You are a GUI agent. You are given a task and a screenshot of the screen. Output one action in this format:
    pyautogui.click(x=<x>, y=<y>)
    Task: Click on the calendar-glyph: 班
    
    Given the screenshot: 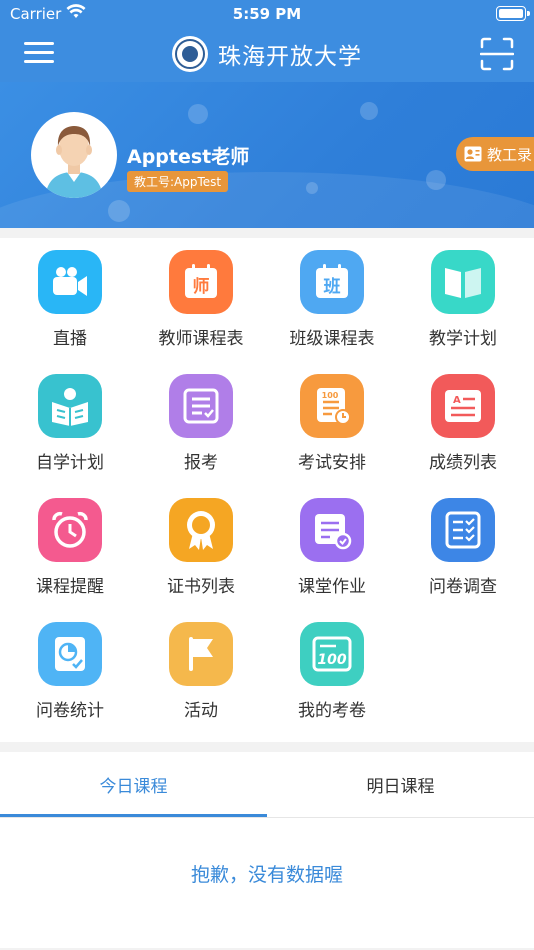 What is the action you would take?
    pyautogui.click(x=332, y=287)
    